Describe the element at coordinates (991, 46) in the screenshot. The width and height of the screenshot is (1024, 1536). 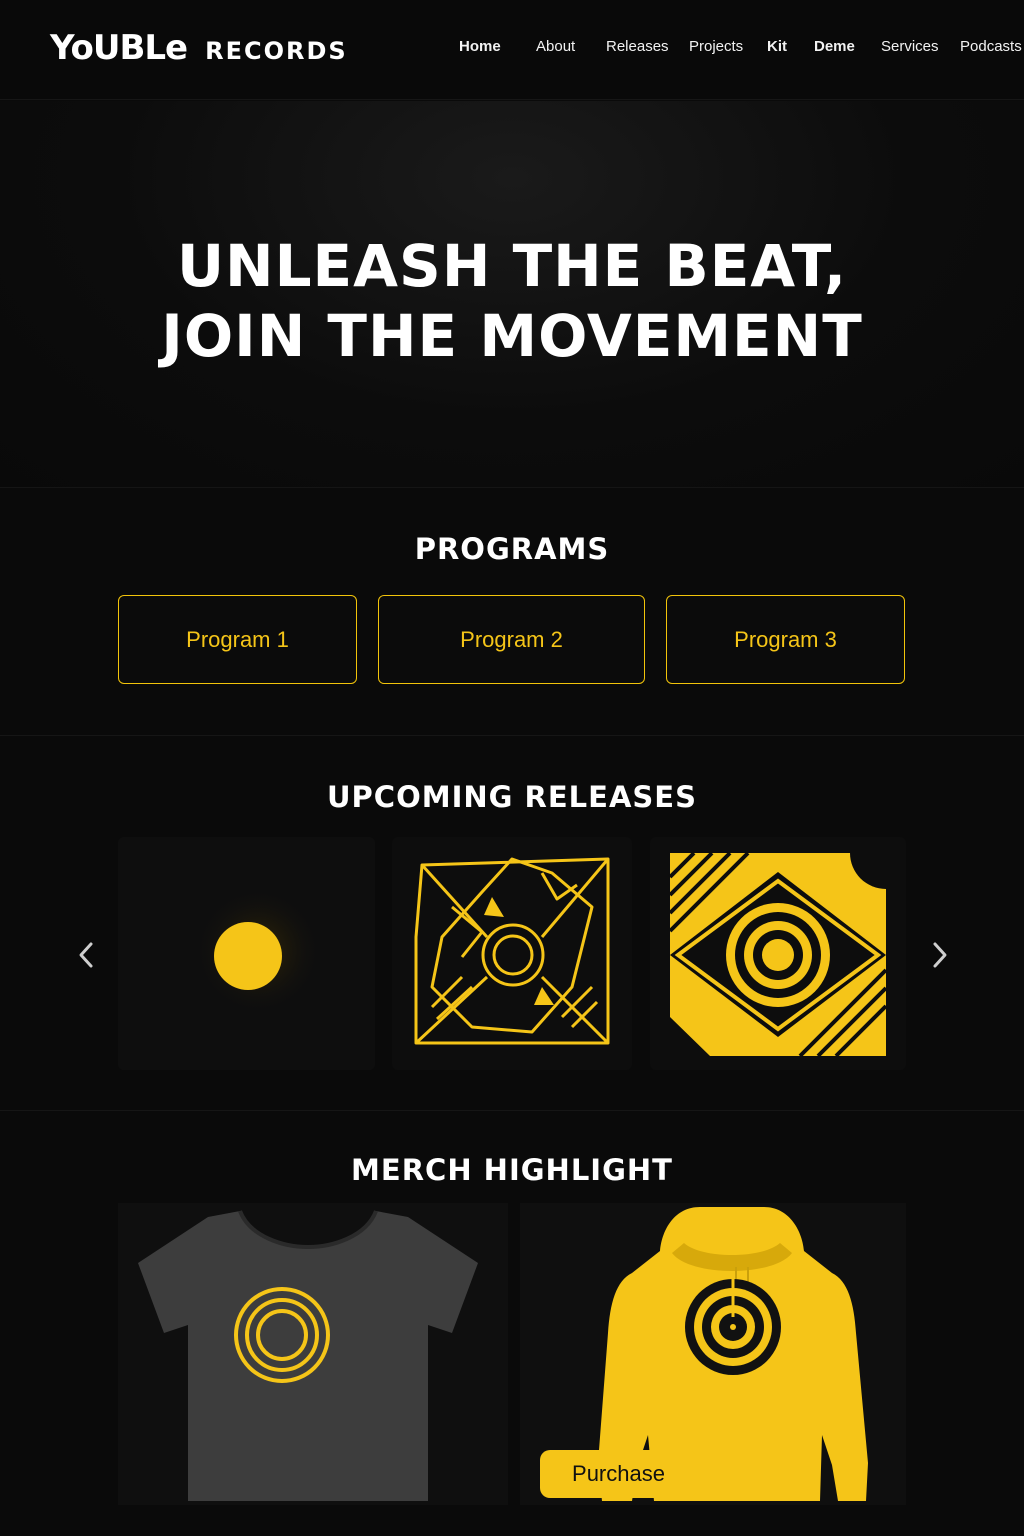
I see `nav-podcasts: Podcasts` at that location.